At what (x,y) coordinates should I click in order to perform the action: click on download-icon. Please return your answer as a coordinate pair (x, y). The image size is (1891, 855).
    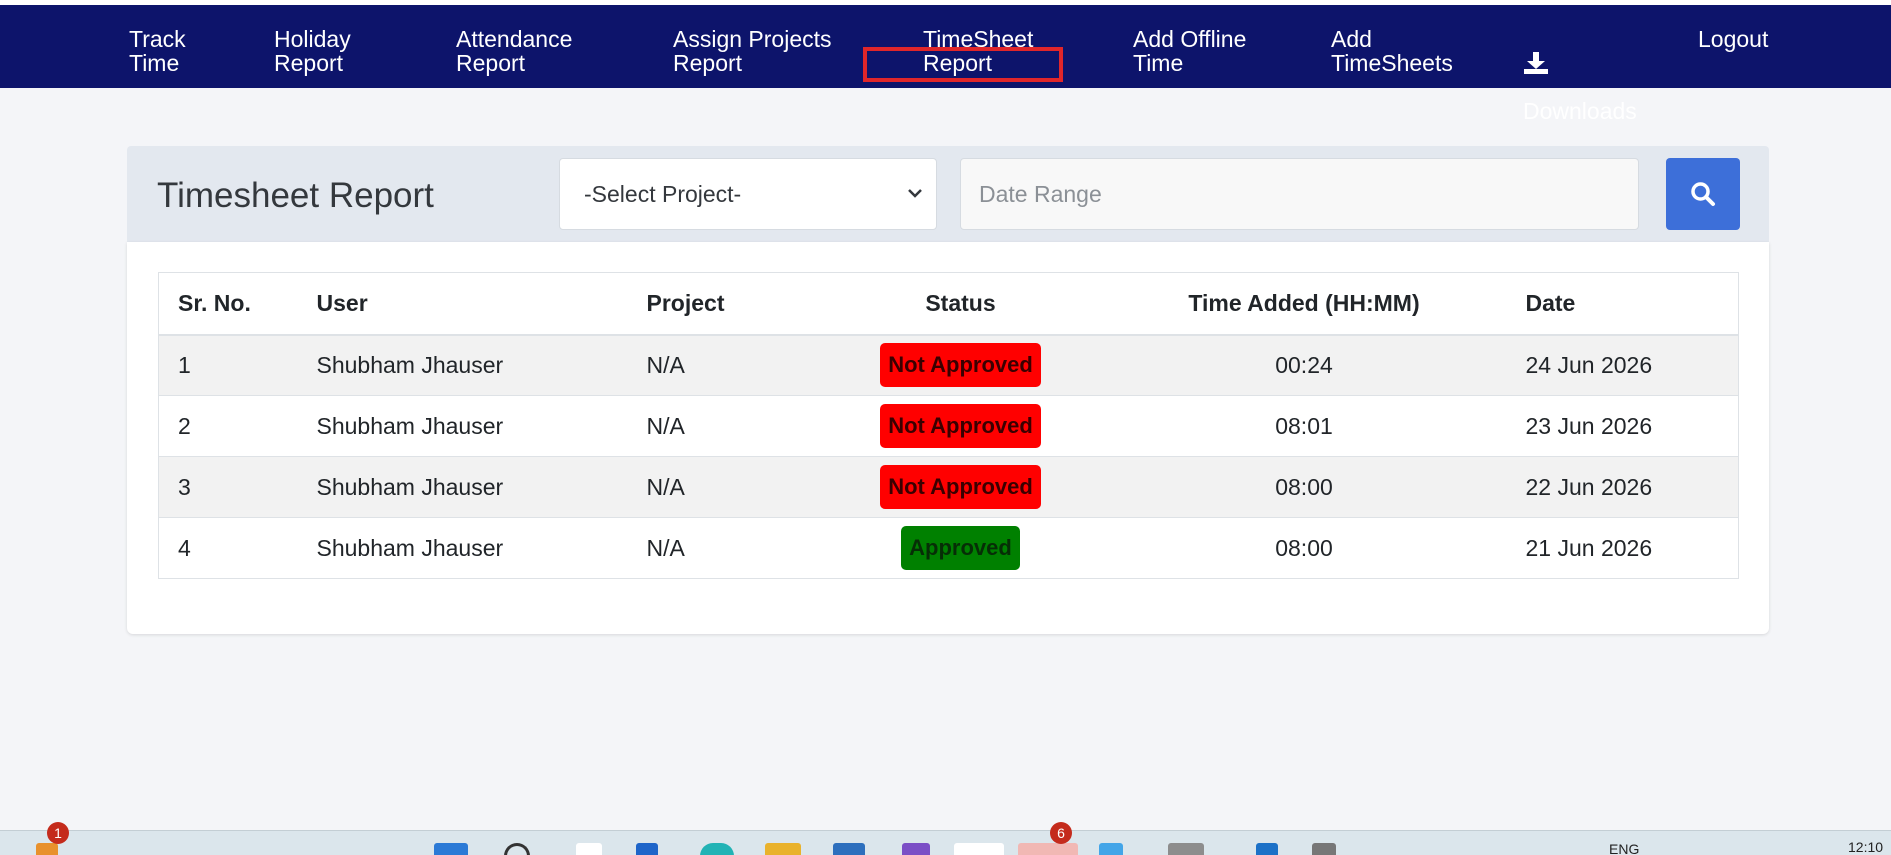
    Looking at the image, I should click on (1536, 63).